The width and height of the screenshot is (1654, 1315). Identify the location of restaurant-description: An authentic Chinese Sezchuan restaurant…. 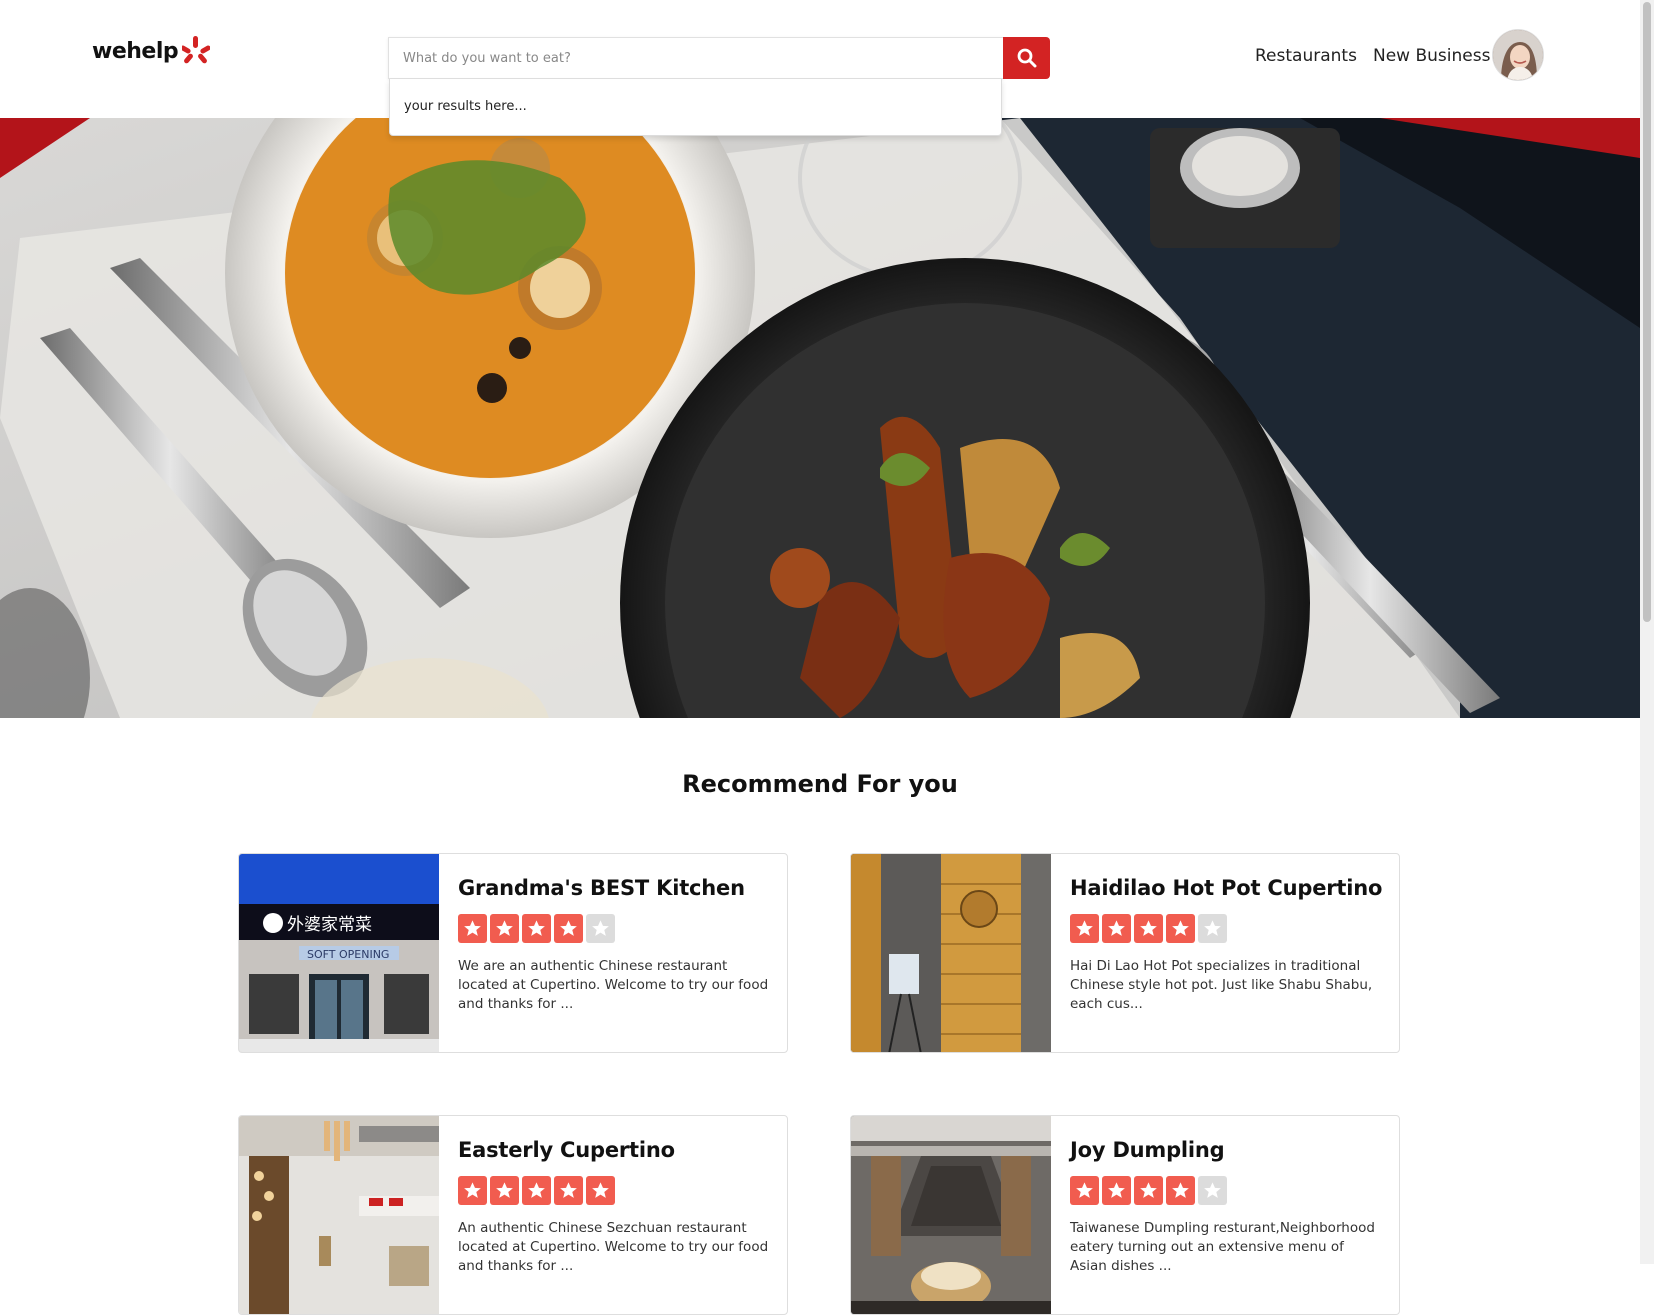
(613, 1247).